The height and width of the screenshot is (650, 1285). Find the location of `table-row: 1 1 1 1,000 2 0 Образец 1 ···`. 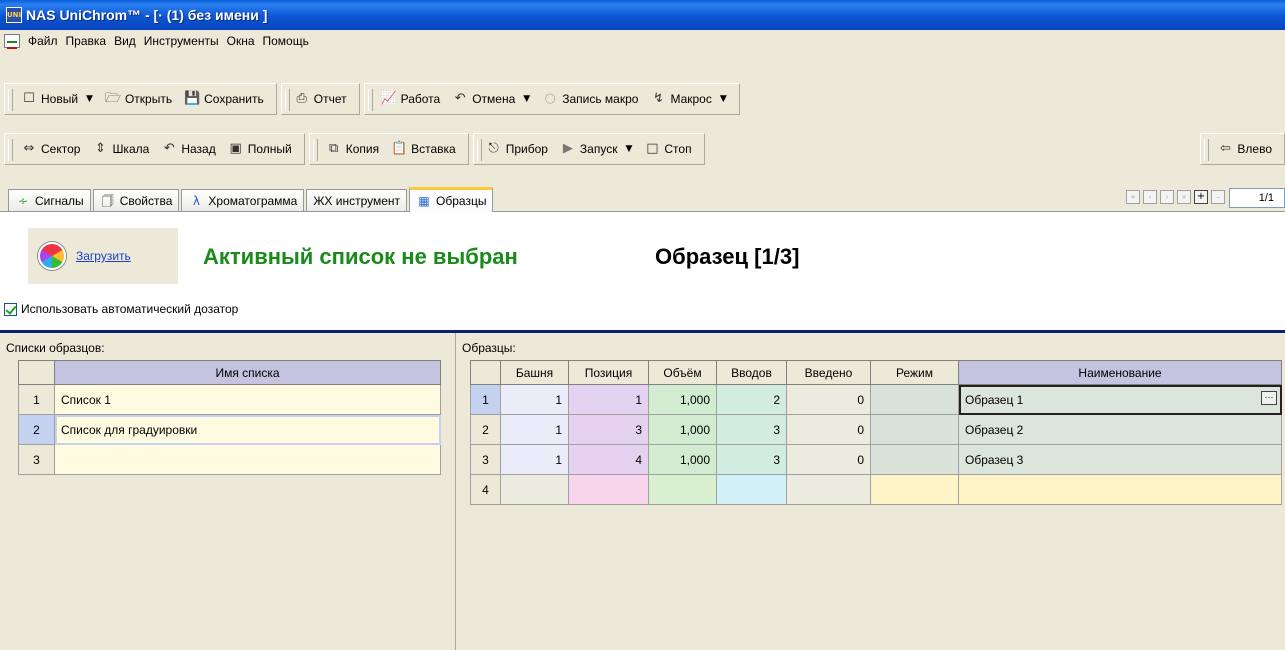

table-row: 1 1 1 1,000 2 0 Образец 1 ··· is located at coordinates (876, 399).